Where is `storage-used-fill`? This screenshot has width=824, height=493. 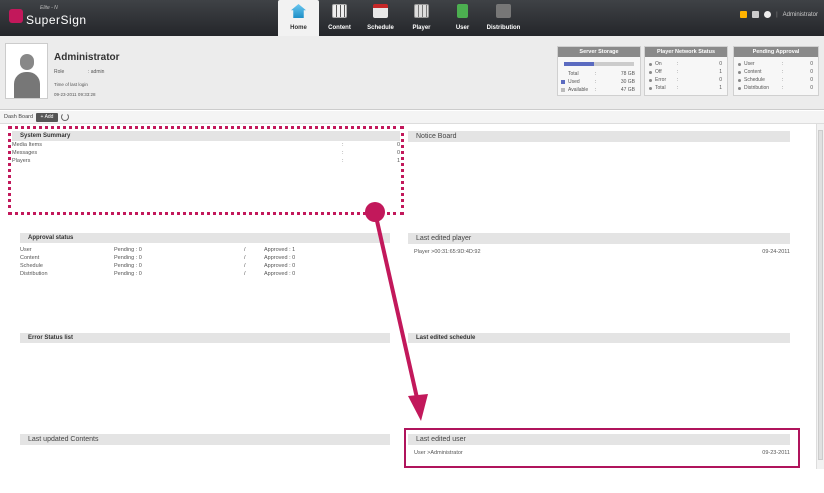
storage-used-fill is located at coordinates (579, 64).